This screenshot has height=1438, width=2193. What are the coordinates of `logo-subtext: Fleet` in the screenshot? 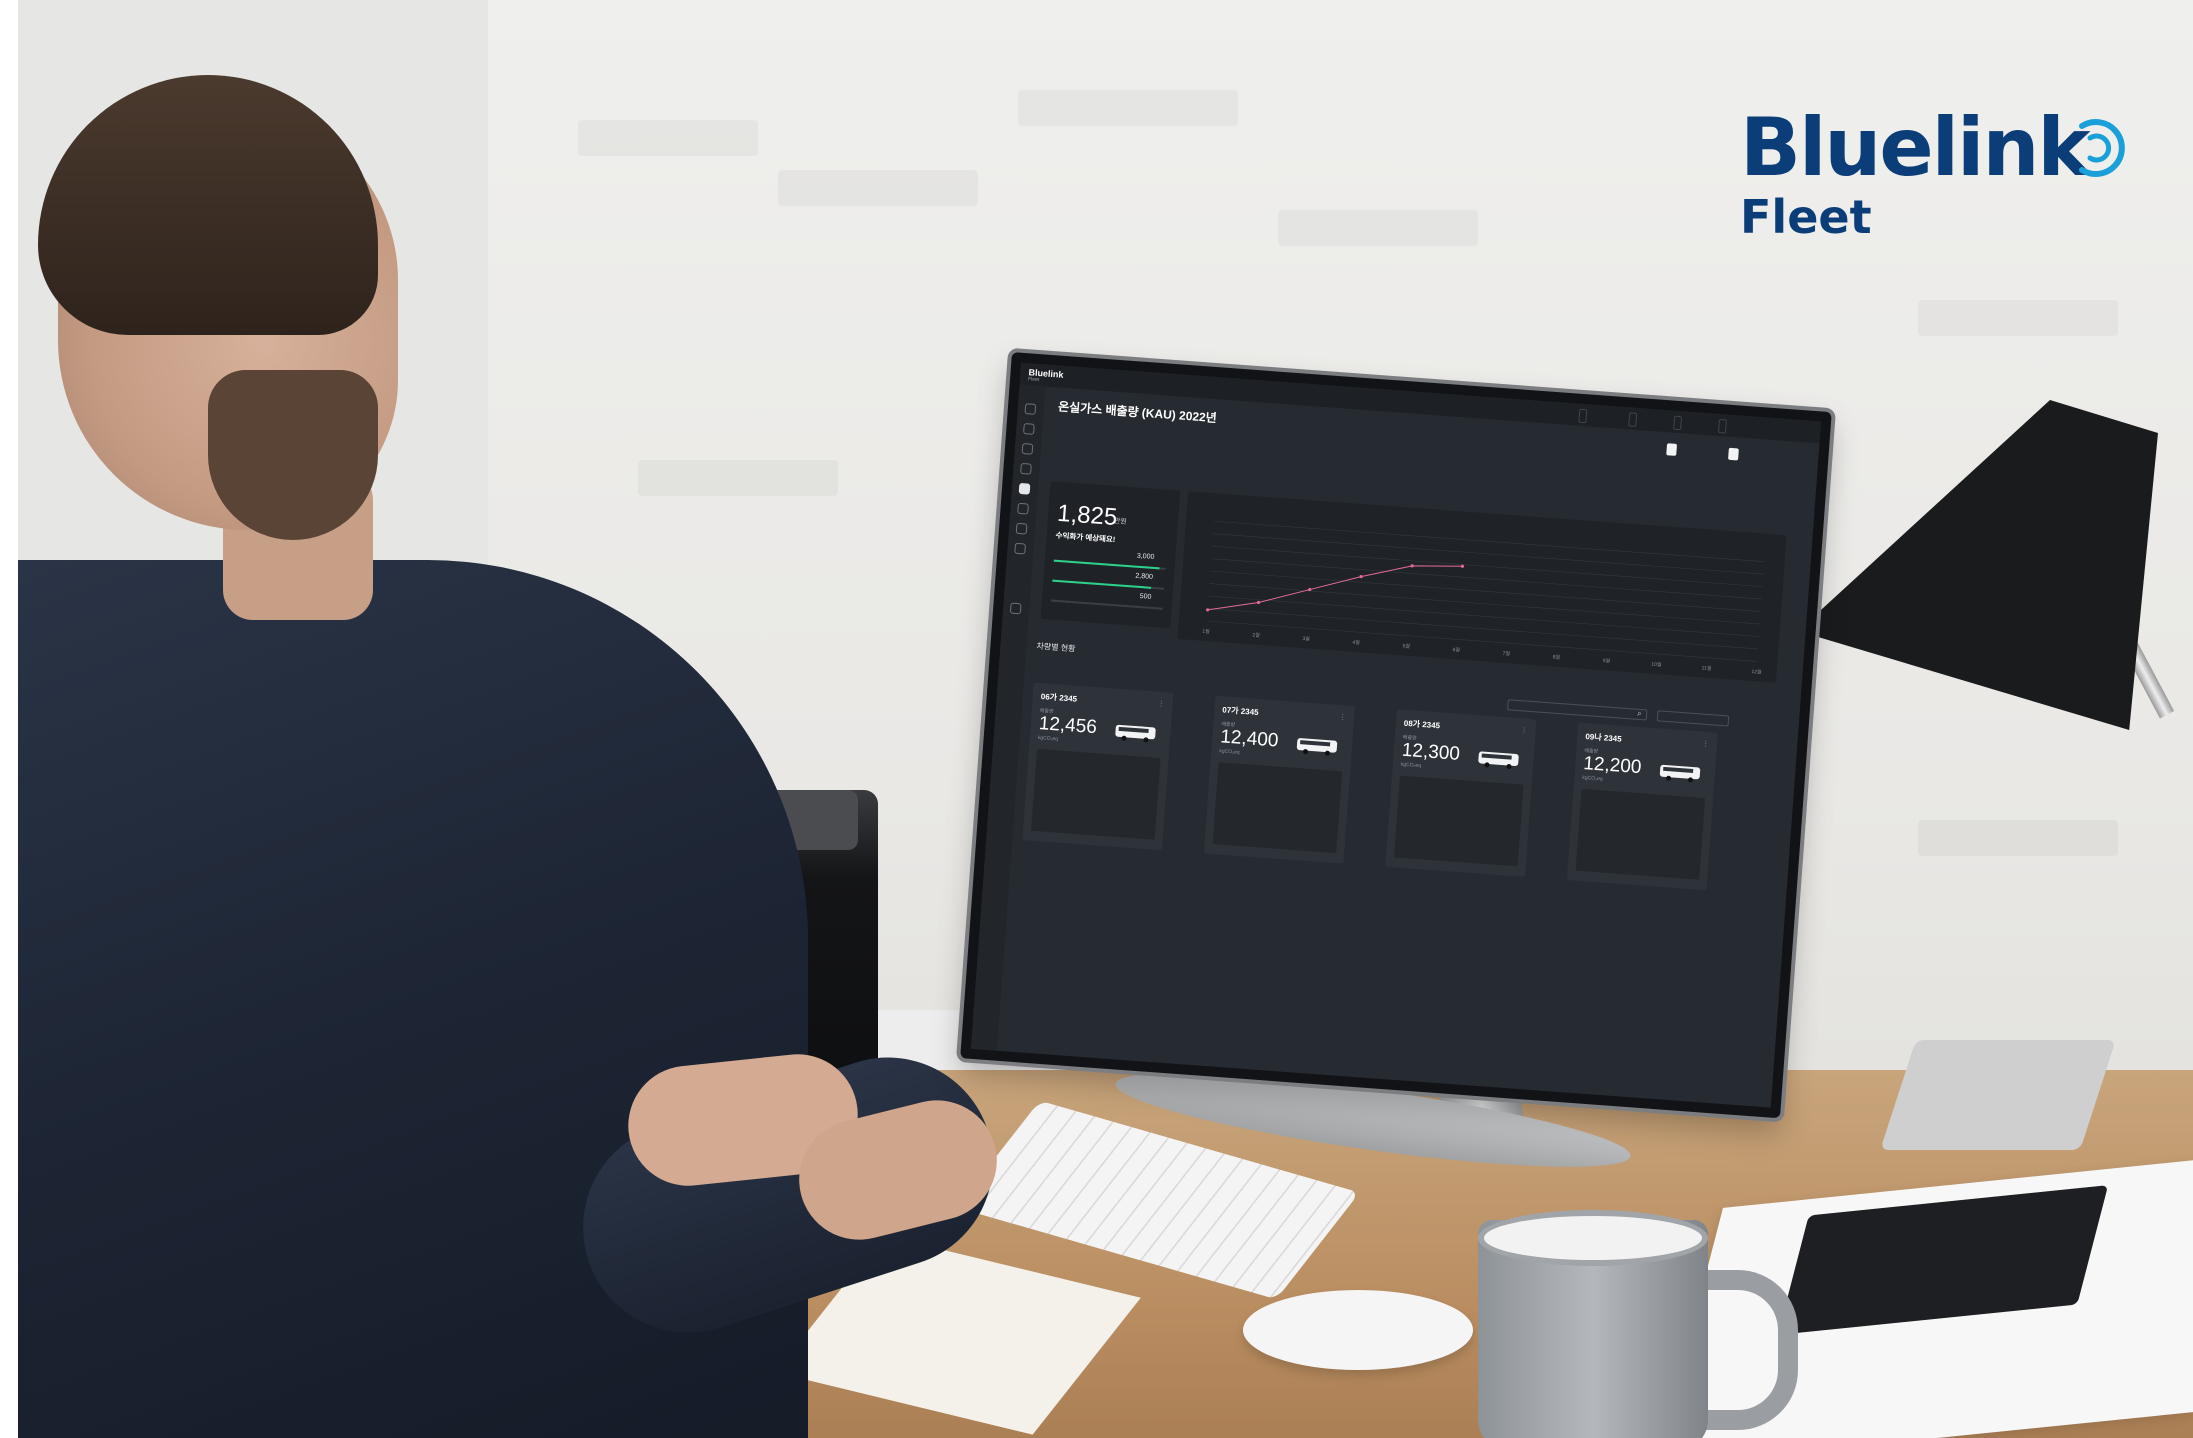 It's located at (1806, 217).